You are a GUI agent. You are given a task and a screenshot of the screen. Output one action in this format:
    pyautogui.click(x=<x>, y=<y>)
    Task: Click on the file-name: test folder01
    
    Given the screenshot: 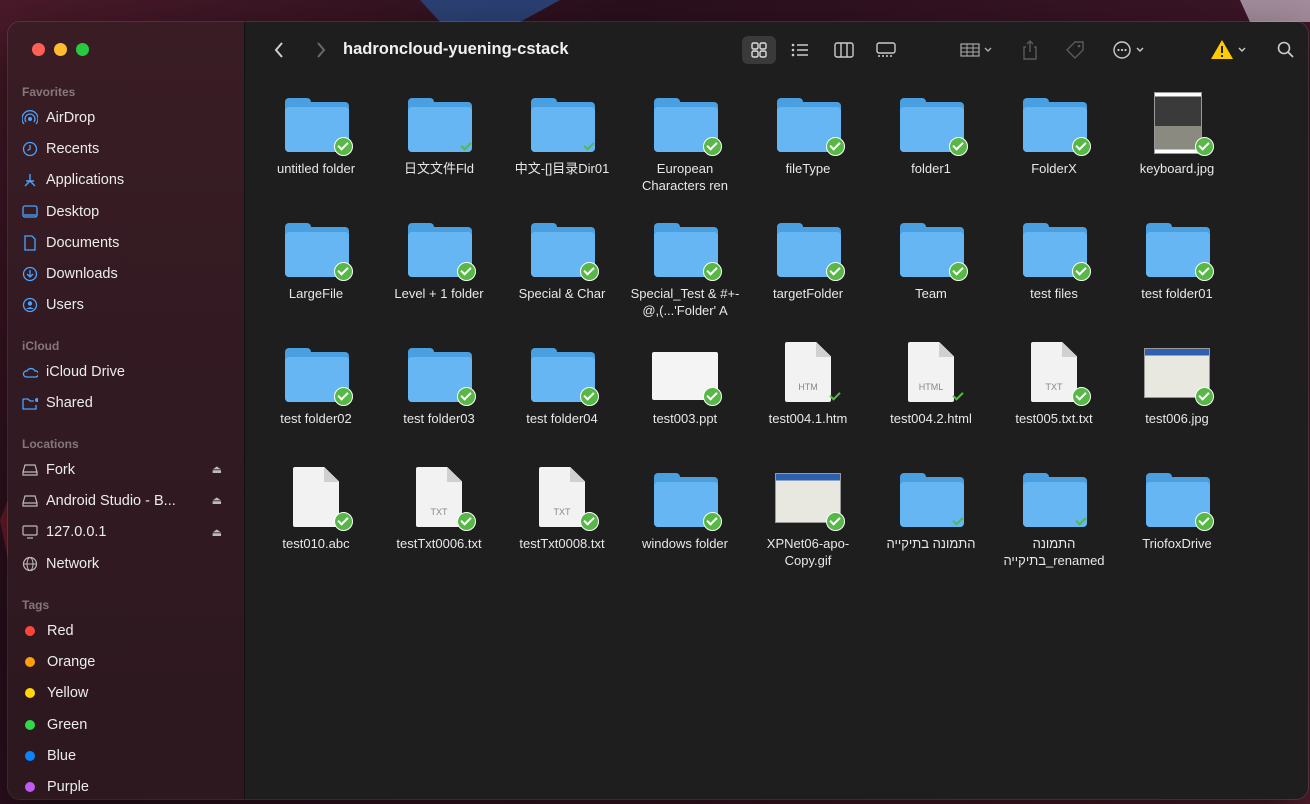 What is the action you would take?
    pyautogui.click(x=1177, y=293)
    